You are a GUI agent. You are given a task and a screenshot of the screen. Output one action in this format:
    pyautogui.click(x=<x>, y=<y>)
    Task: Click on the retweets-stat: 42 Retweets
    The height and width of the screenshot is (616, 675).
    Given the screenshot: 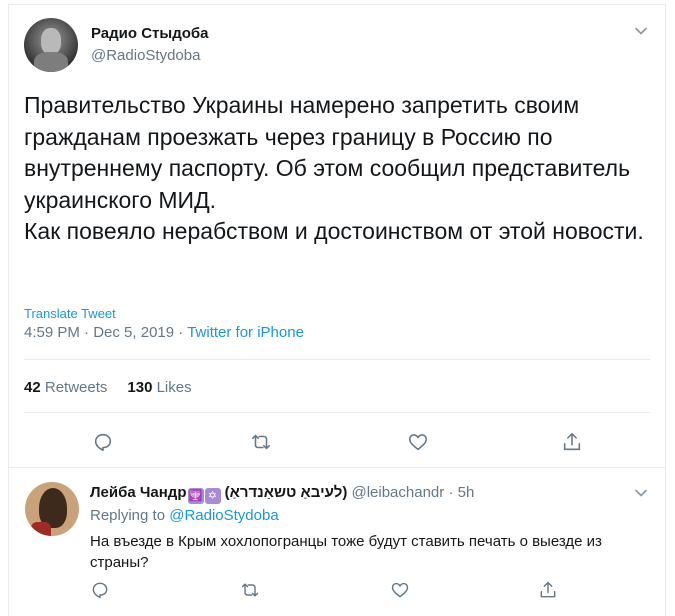 What is the action you would take?
    pyautogui.click(x=65, y=387)
    